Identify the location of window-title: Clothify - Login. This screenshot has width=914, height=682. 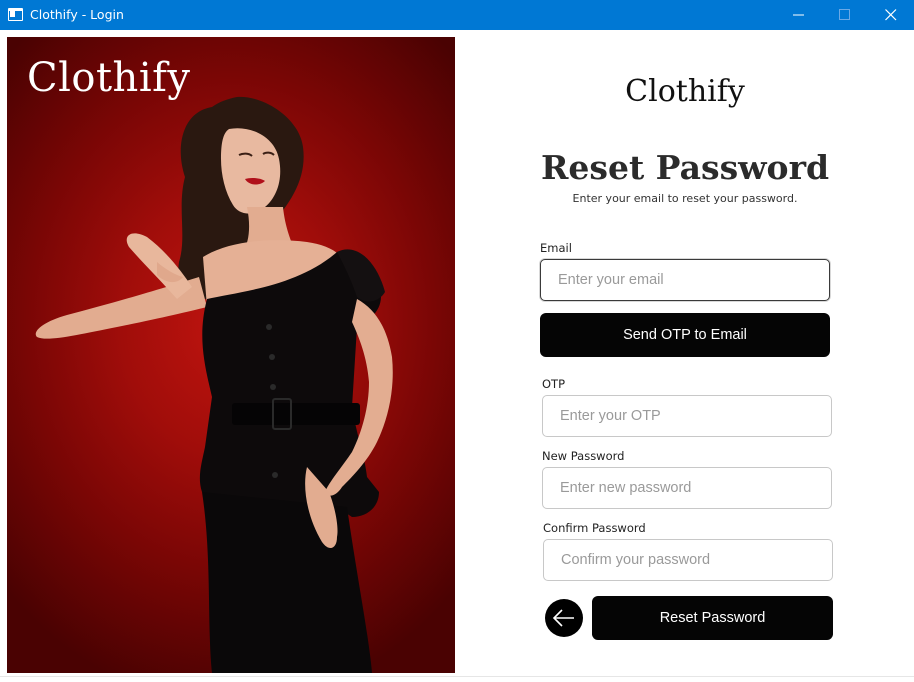
(77, 14).